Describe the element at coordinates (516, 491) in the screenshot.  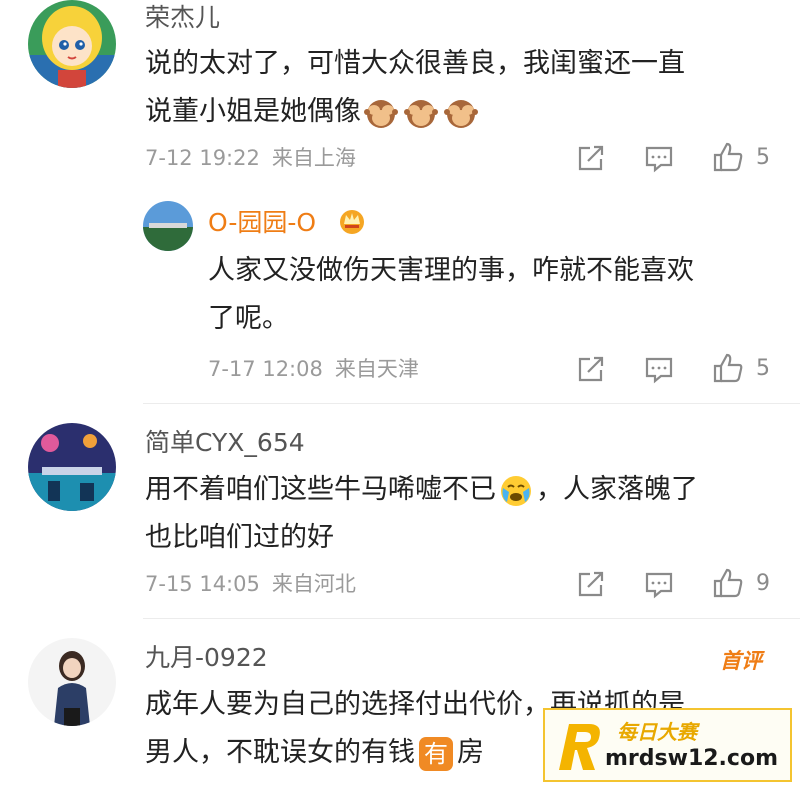
I see `crying-face-icon` at that location.